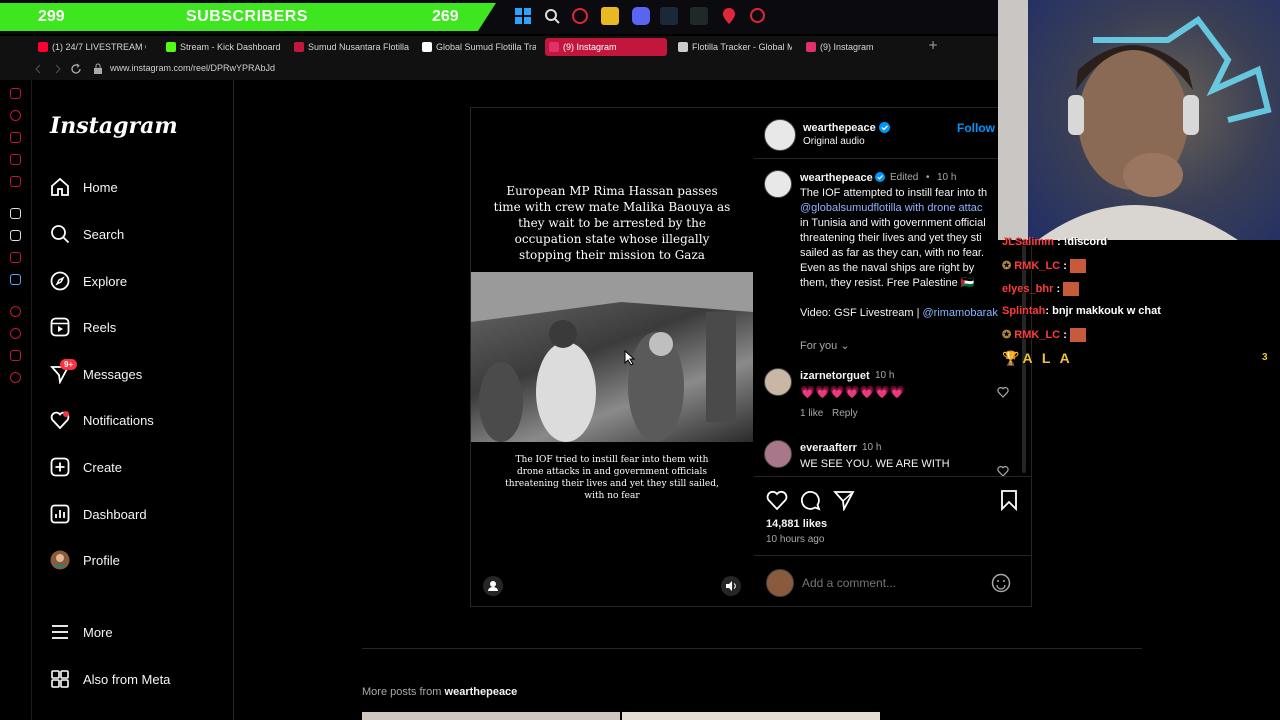 The width and height of the screenshot is (1280, 720). I want to click on nav-also-from-meta: Also from Meta, so click(140, 681).